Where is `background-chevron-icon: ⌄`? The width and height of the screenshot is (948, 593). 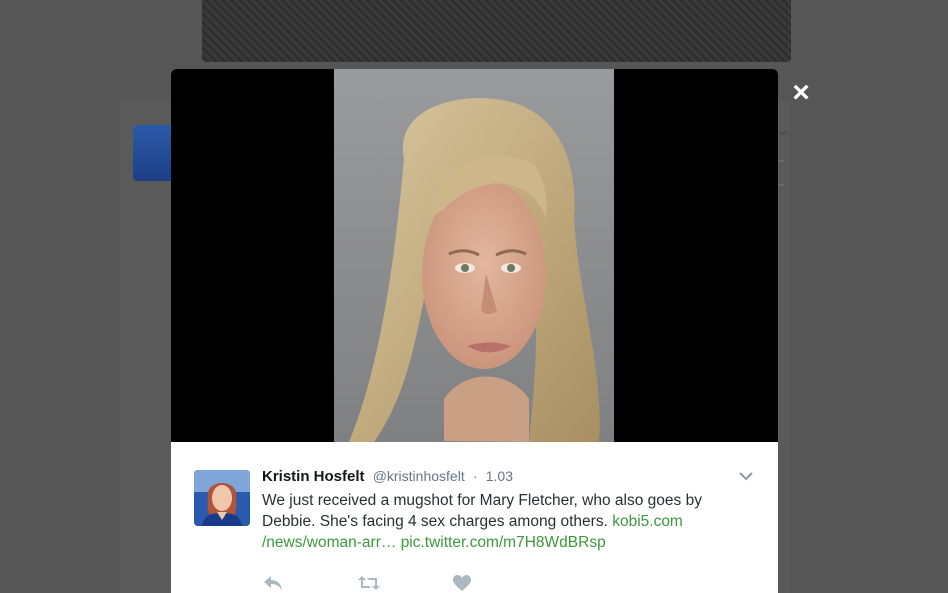 background-chevron-icon: ⌄ is located at coordinates (784, 130).